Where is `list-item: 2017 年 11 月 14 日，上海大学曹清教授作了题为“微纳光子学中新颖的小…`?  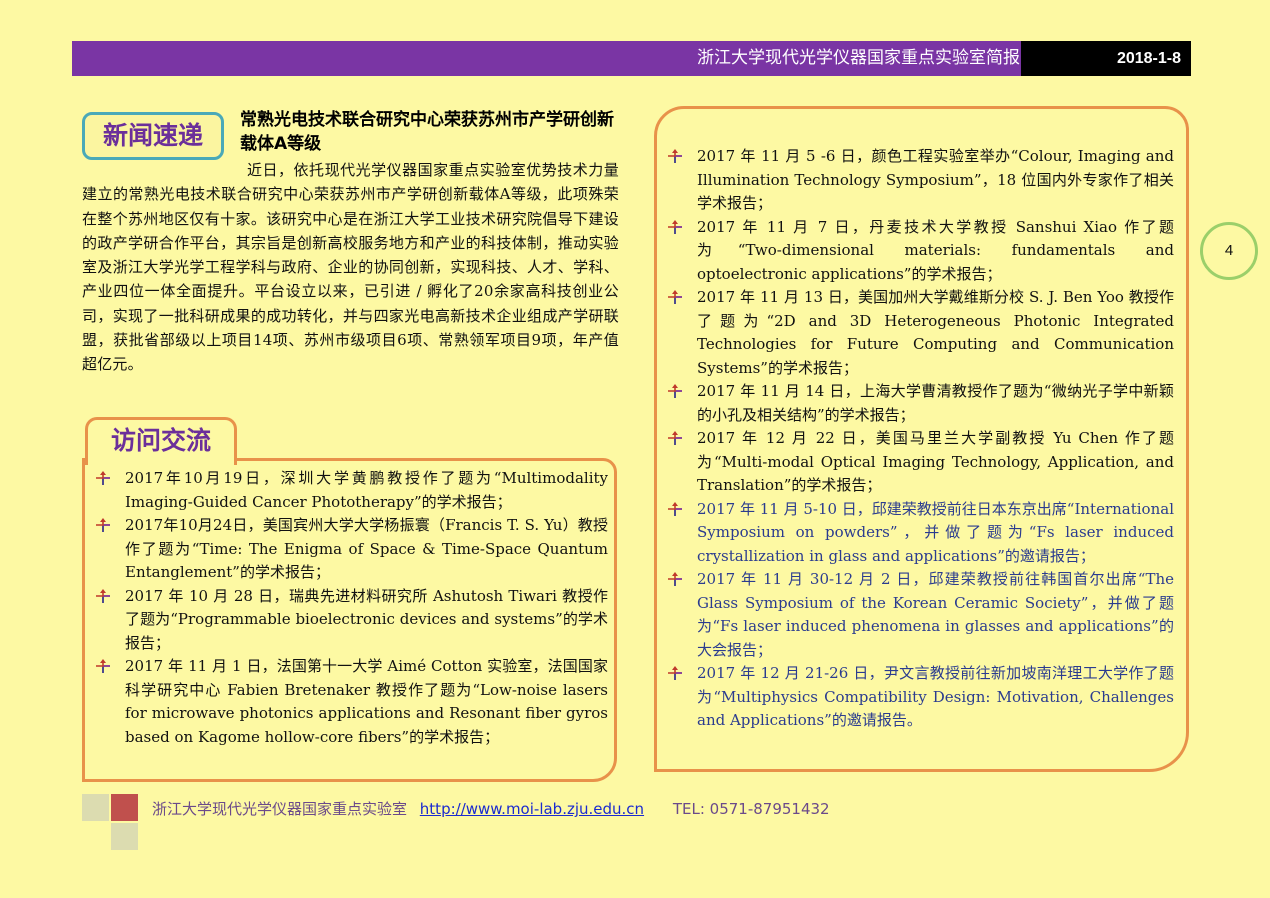 list-item: 2017 年 11 月 14 日，上海大学曹清教授作了题为“微纳光子学中新颖的小… is located at coordinates (921, 403).